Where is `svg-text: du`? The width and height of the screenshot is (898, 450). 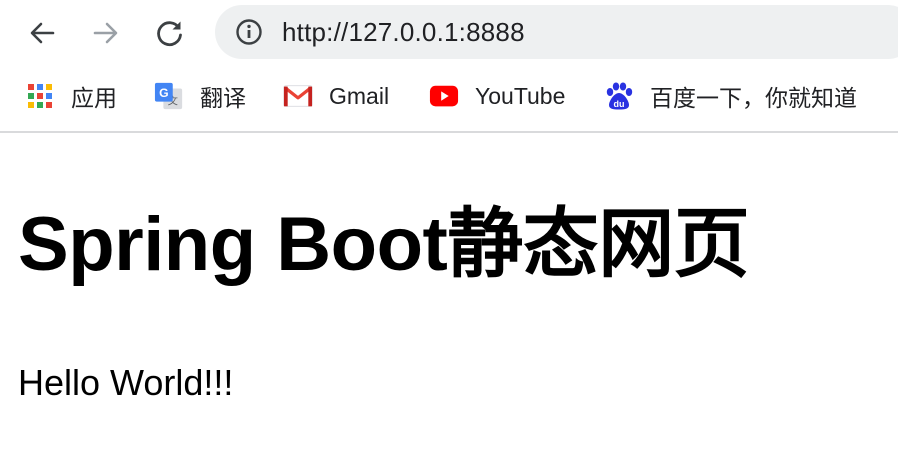 svg-text: du is located at coordinates (619, 104).